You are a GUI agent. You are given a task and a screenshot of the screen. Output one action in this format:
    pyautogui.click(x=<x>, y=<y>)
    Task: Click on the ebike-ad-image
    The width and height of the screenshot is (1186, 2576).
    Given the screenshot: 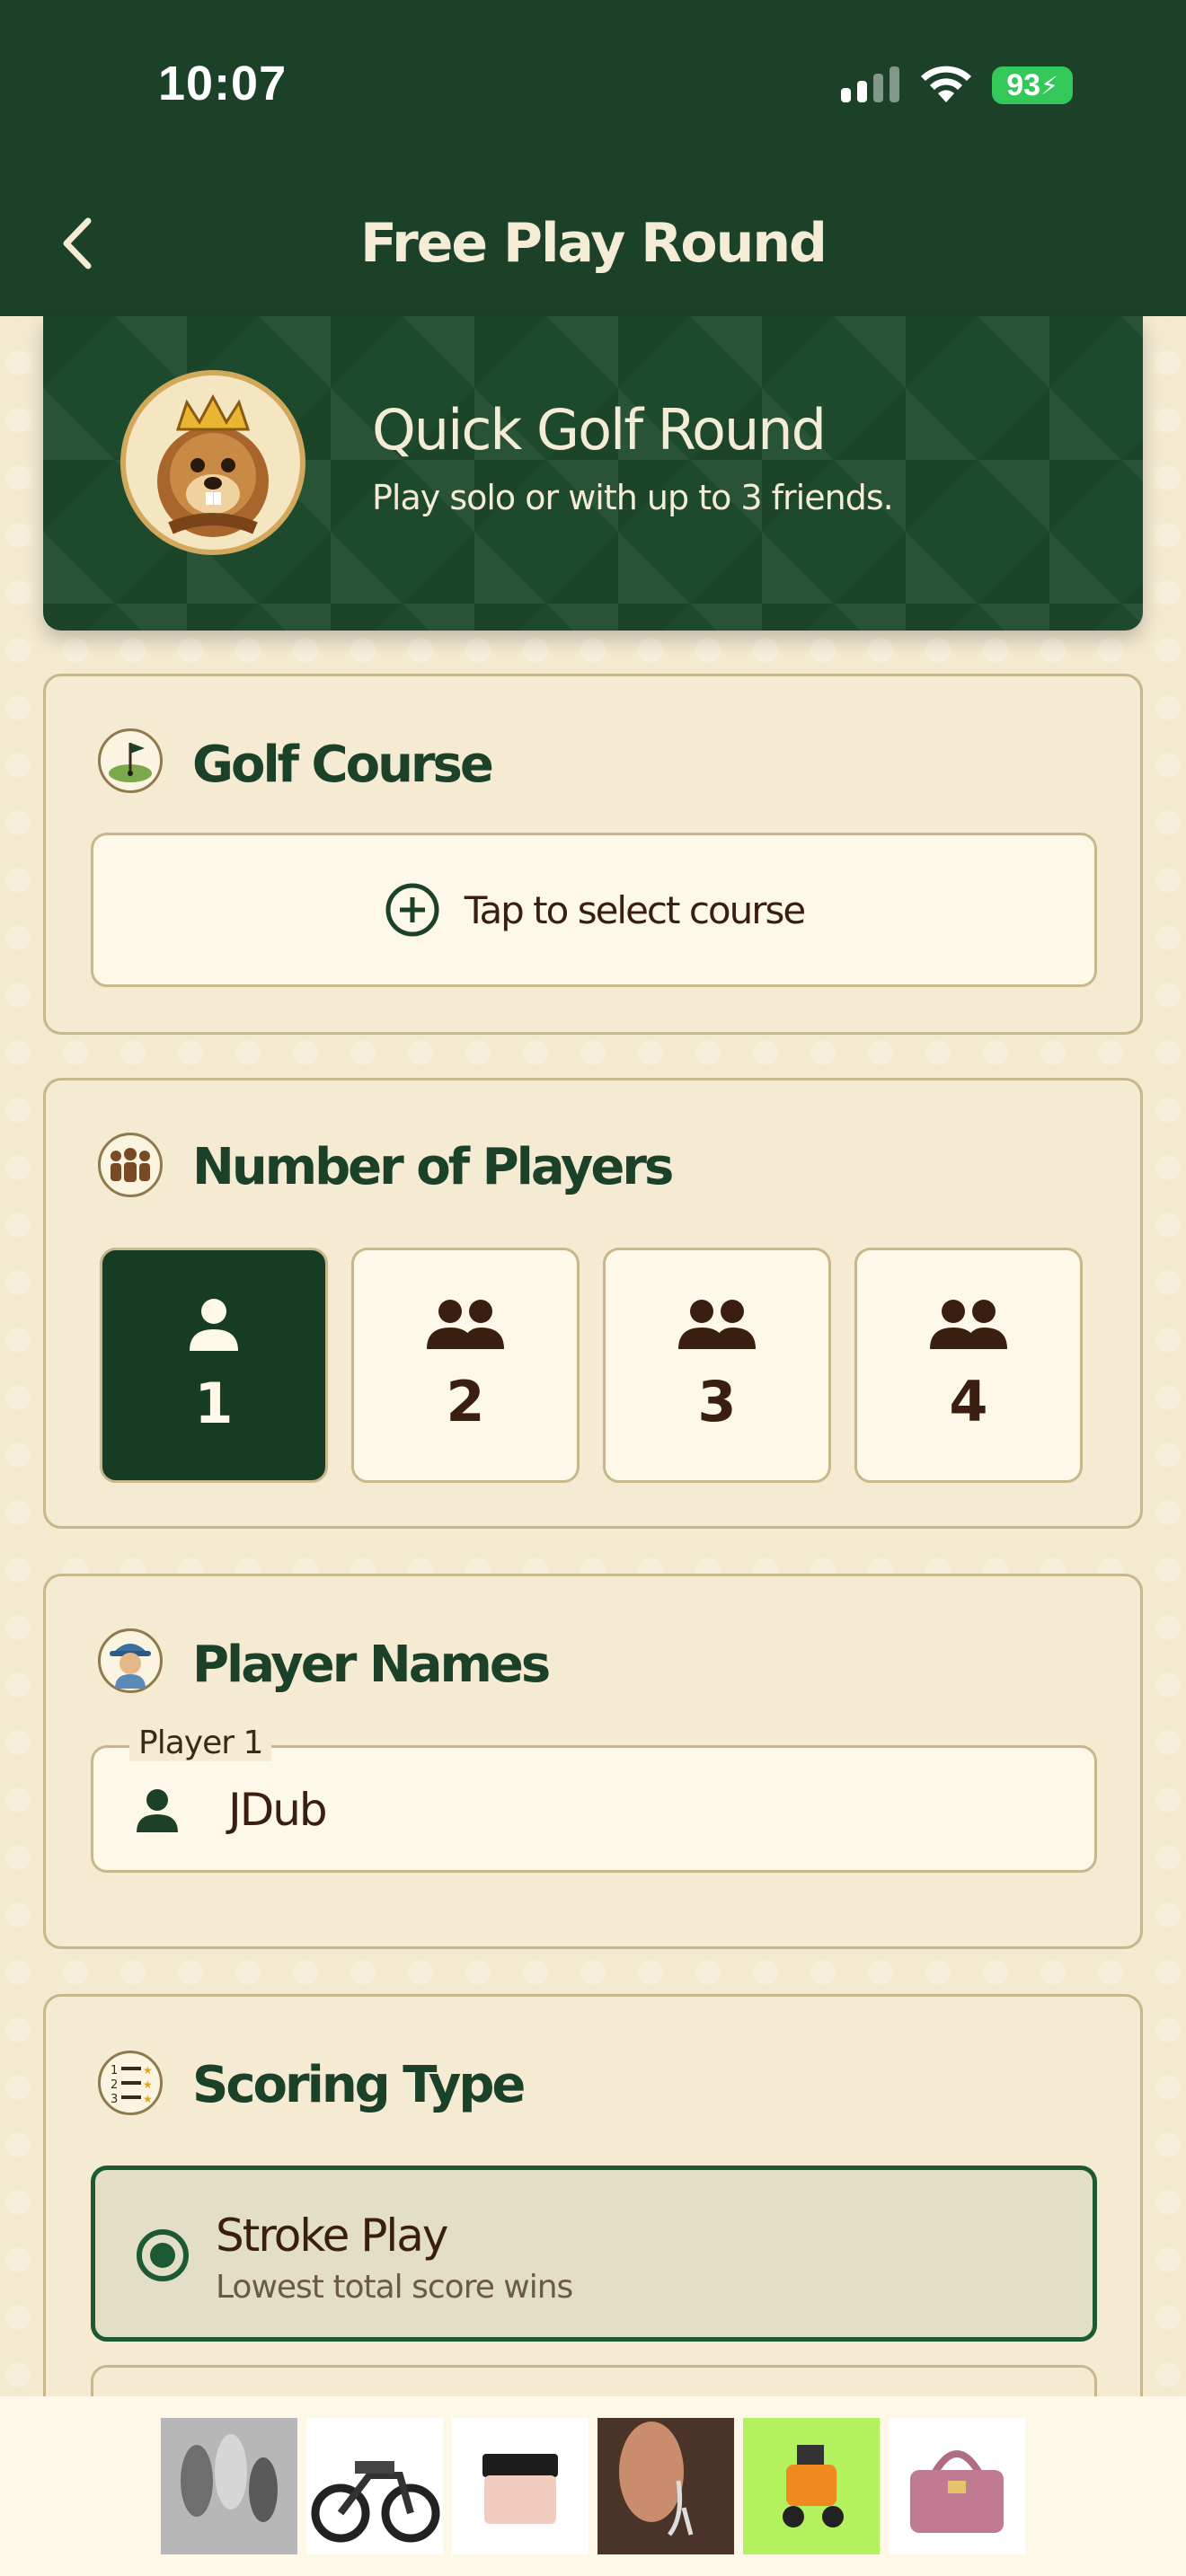 What is the action you would take?
    pyautogui.click(x=374, y=2486)
    